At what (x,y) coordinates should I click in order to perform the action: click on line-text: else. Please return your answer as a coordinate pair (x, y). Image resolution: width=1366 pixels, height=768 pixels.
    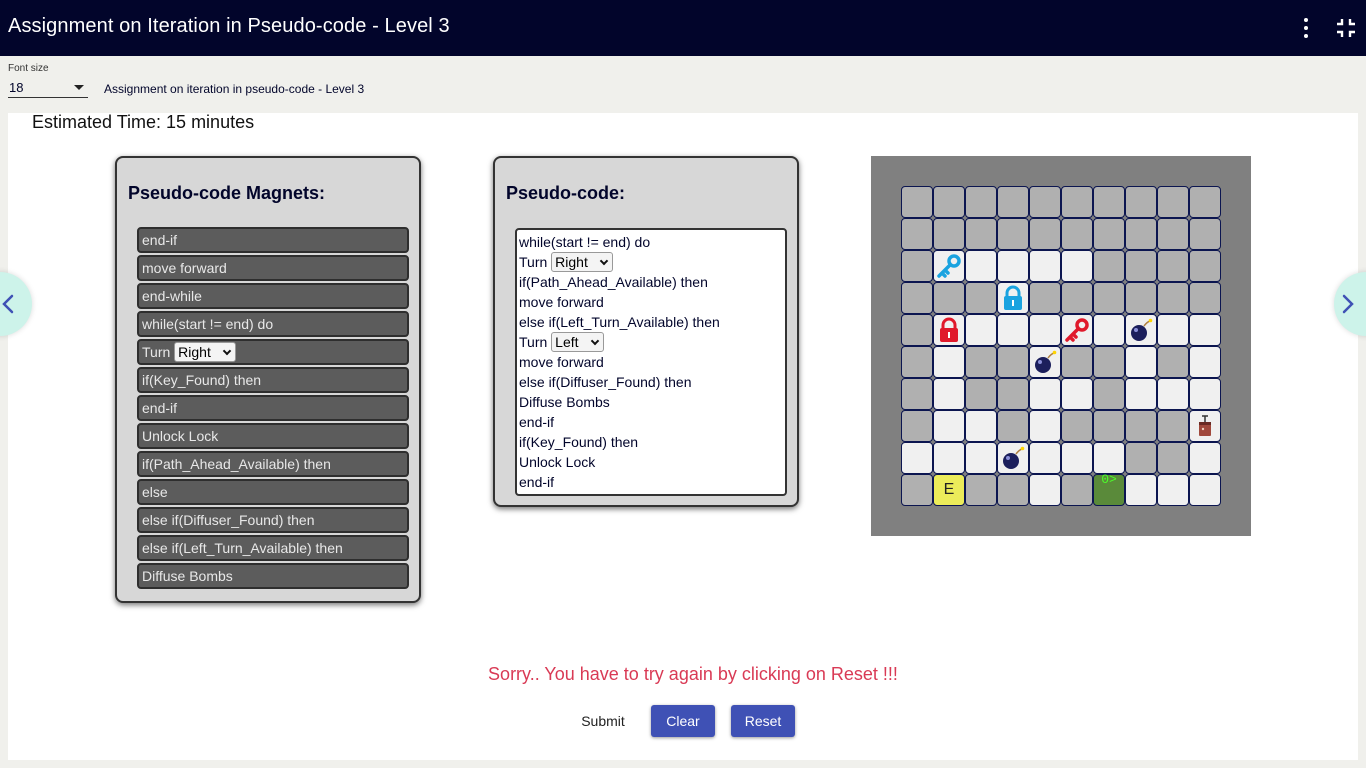
    Looking at the image, I should click on (155, 492).